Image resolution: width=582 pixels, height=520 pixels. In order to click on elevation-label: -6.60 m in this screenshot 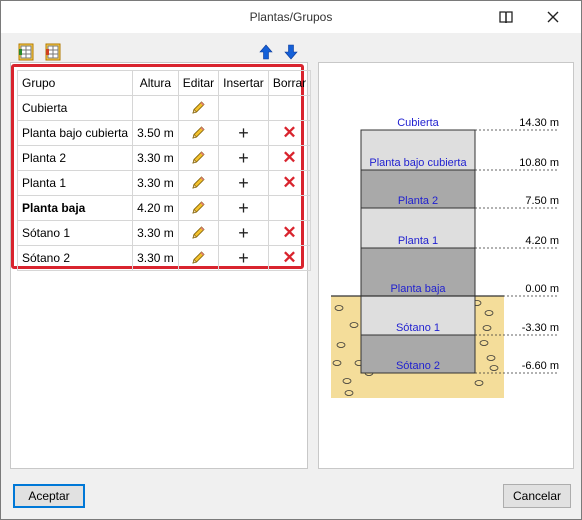, I will do `click(540, 366)`.